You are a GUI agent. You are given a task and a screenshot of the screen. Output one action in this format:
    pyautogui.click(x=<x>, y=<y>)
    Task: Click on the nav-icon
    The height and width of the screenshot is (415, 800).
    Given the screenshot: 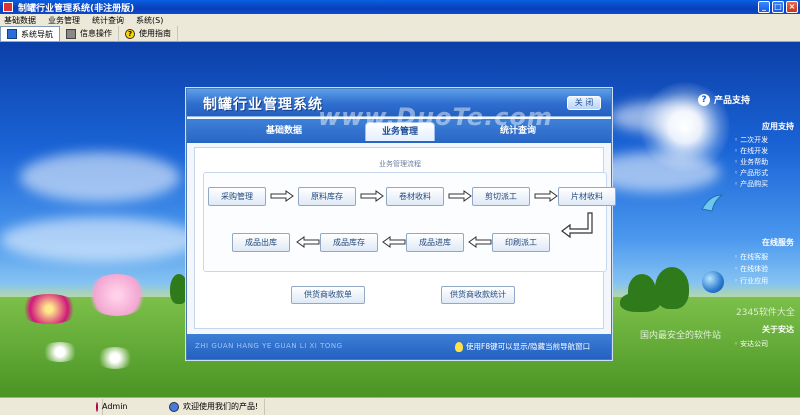 What is the action you would take?
    pyautogui.click(x=12, y=34)
    